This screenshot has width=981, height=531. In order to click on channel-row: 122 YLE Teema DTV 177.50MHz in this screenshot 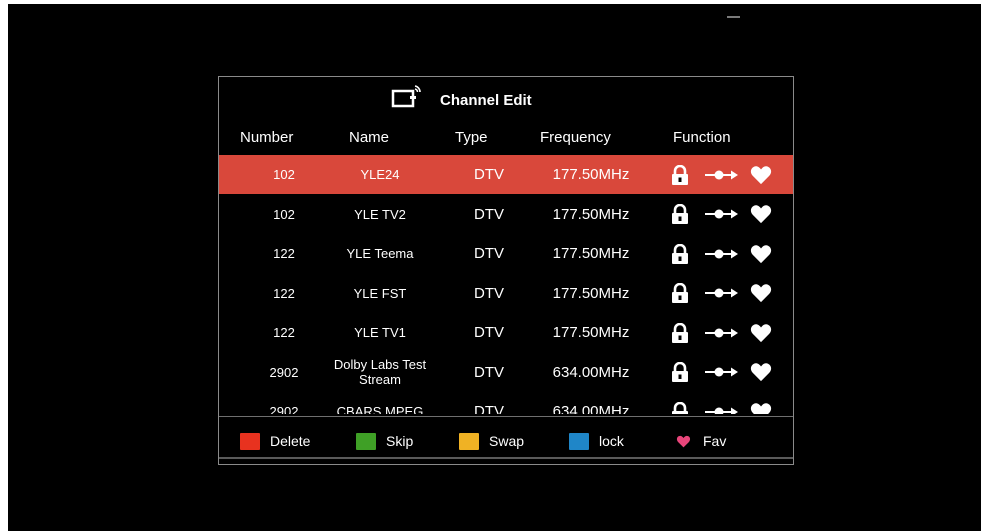, I will do `click(506, 253)`.